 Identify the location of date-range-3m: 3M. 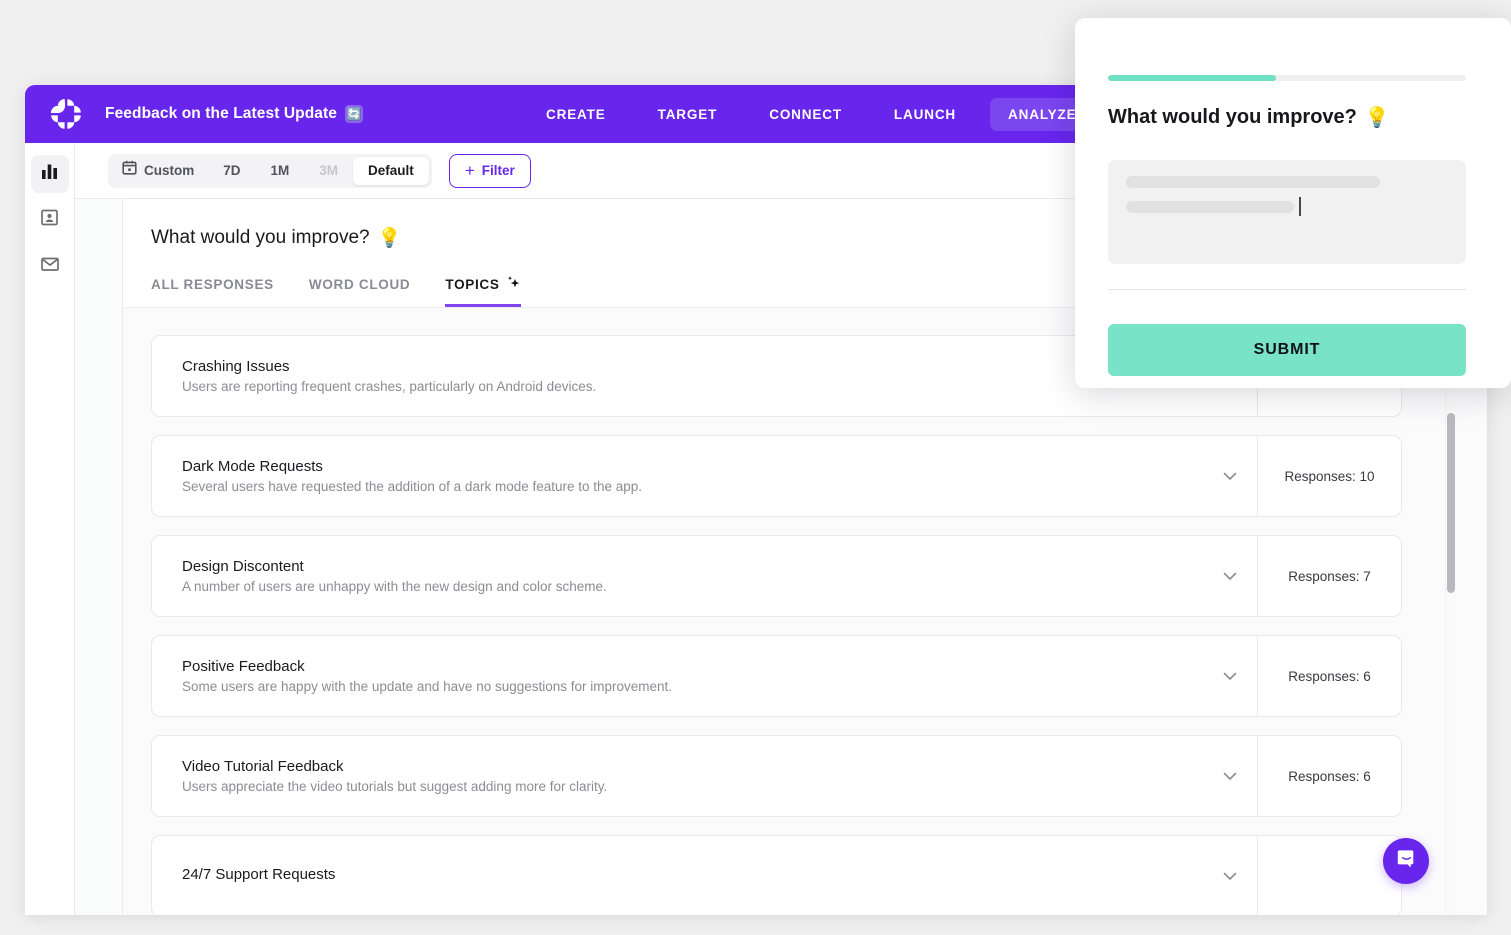
(328, 171).